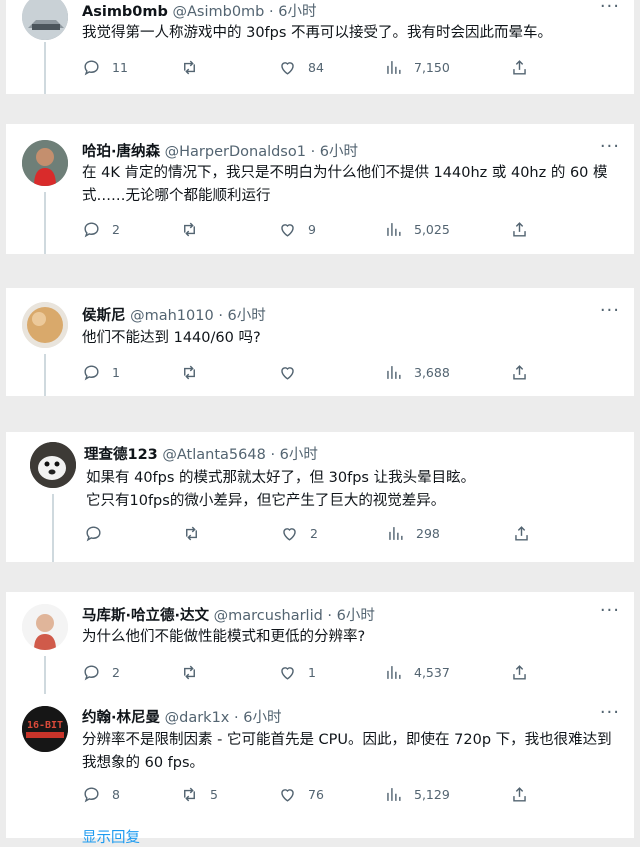 The image size is (640, 847). What do you see at coordinates (268, 616) in the screenshot?
I see `user-handle: @marcusharlid` at bounding box center [268, 616].